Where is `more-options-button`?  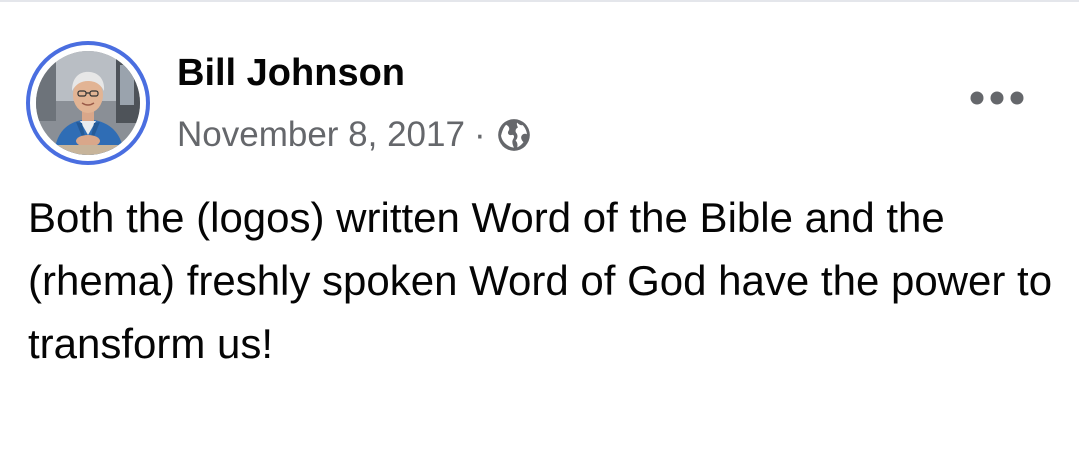 more-options-button is located at coordinates (997, 98).